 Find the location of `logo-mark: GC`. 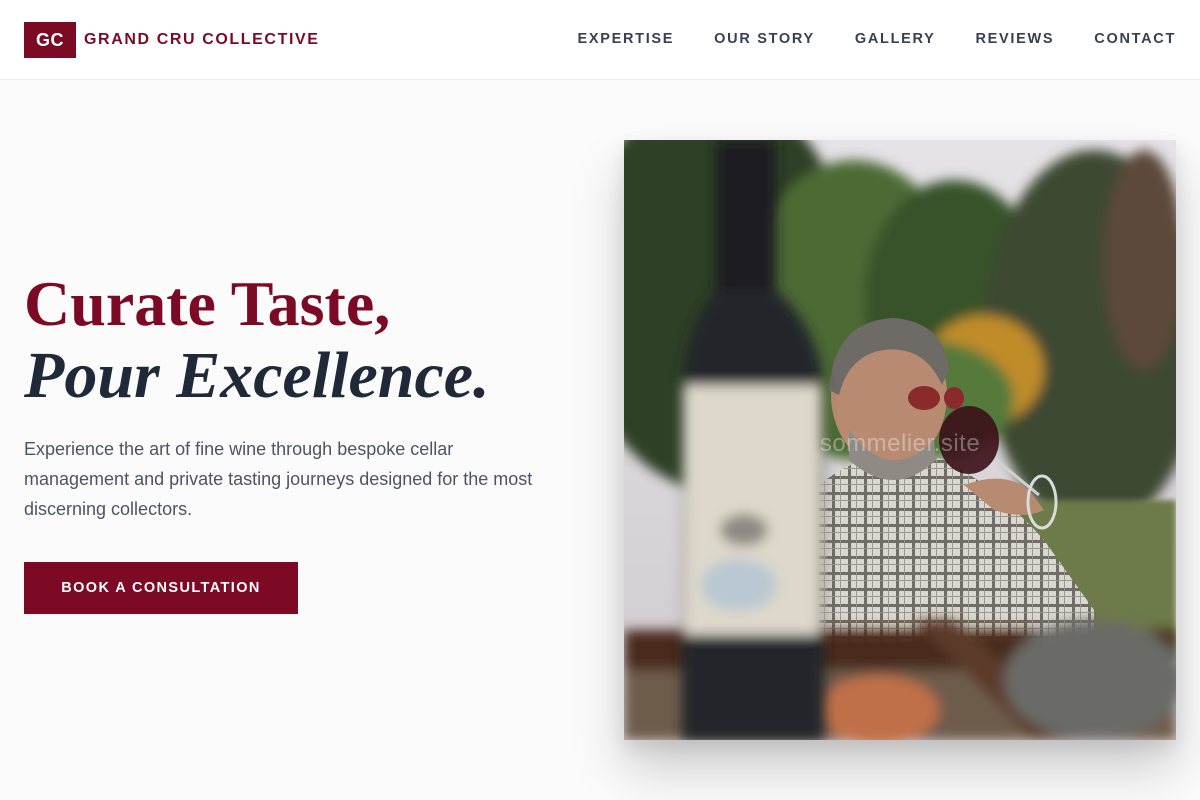

logo-mark: GC is located at coordinates (50, 40).